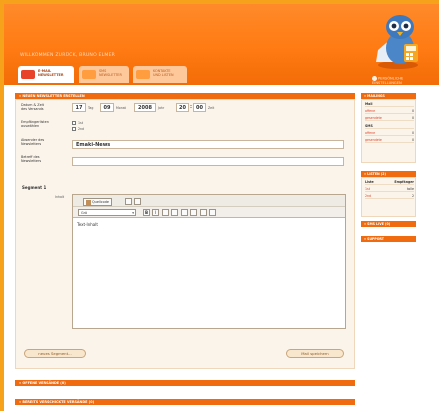 Image resolution: width=439 pixels, height=411 pixels. I want to click on subject-input, so click(208, 161).